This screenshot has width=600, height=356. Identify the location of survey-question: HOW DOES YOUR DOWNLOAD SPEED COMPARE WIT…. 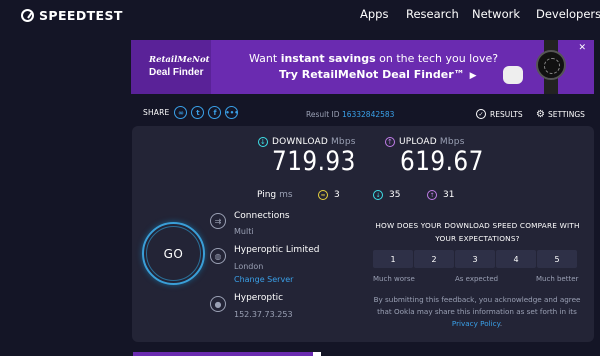
(477, 232).